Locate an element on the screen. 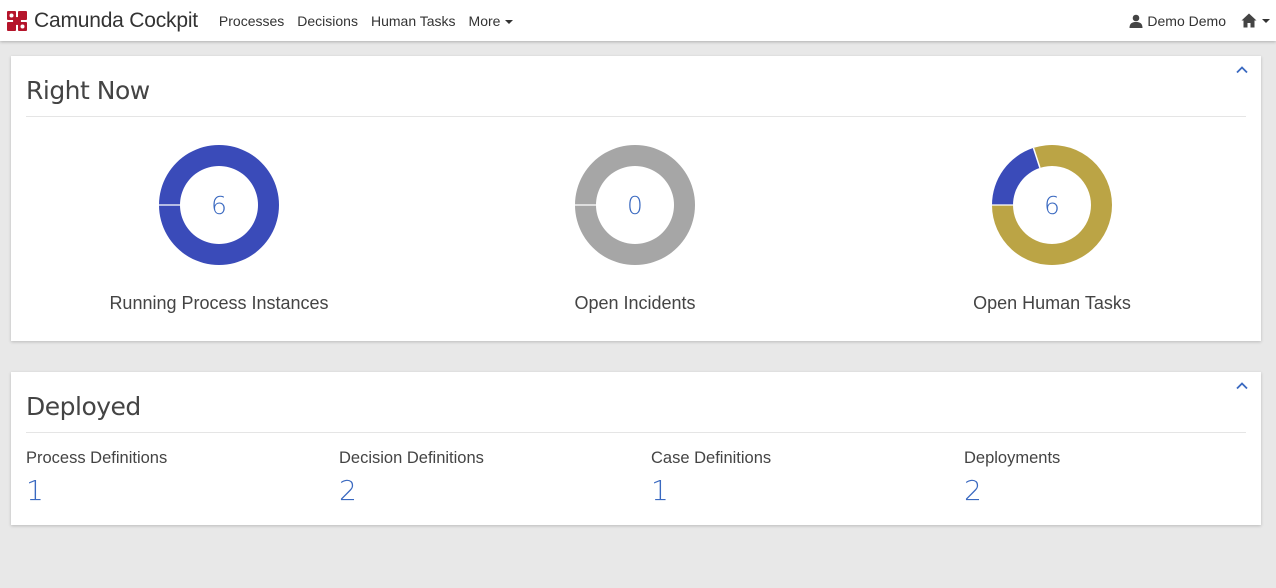 The width and height of the screenshot is (1276, 588). nav-decisions: Decisions is located at coordinates (327, 21).